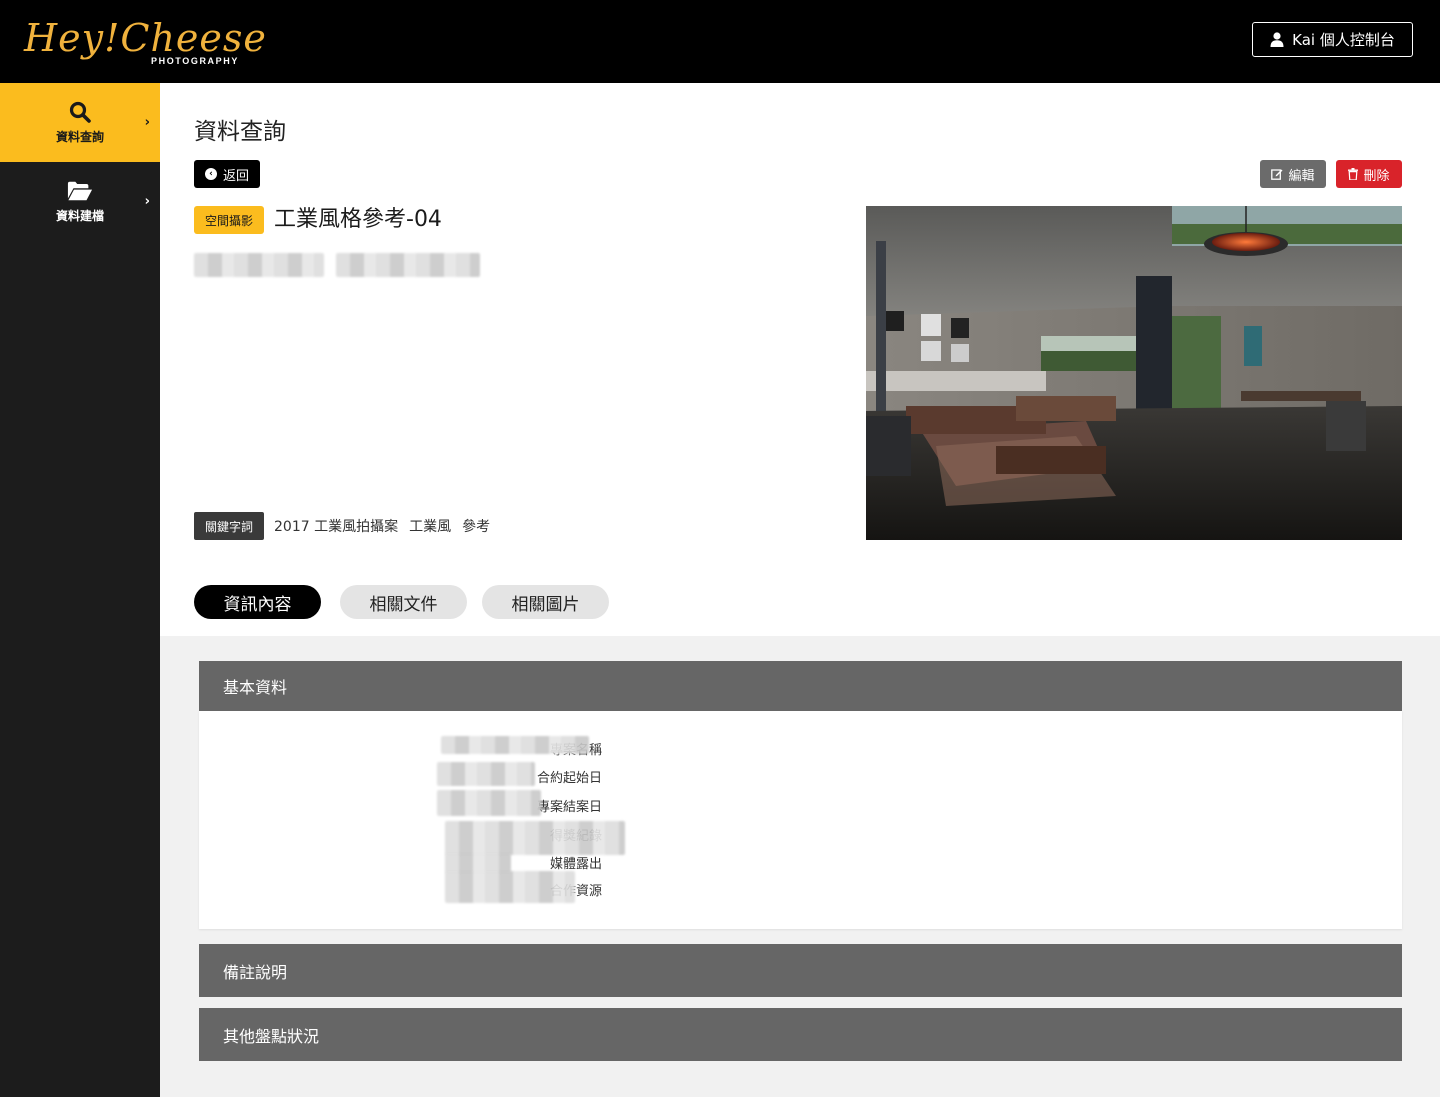  I want to click on logo-script: Hey!Cheese, so click(145, 38).